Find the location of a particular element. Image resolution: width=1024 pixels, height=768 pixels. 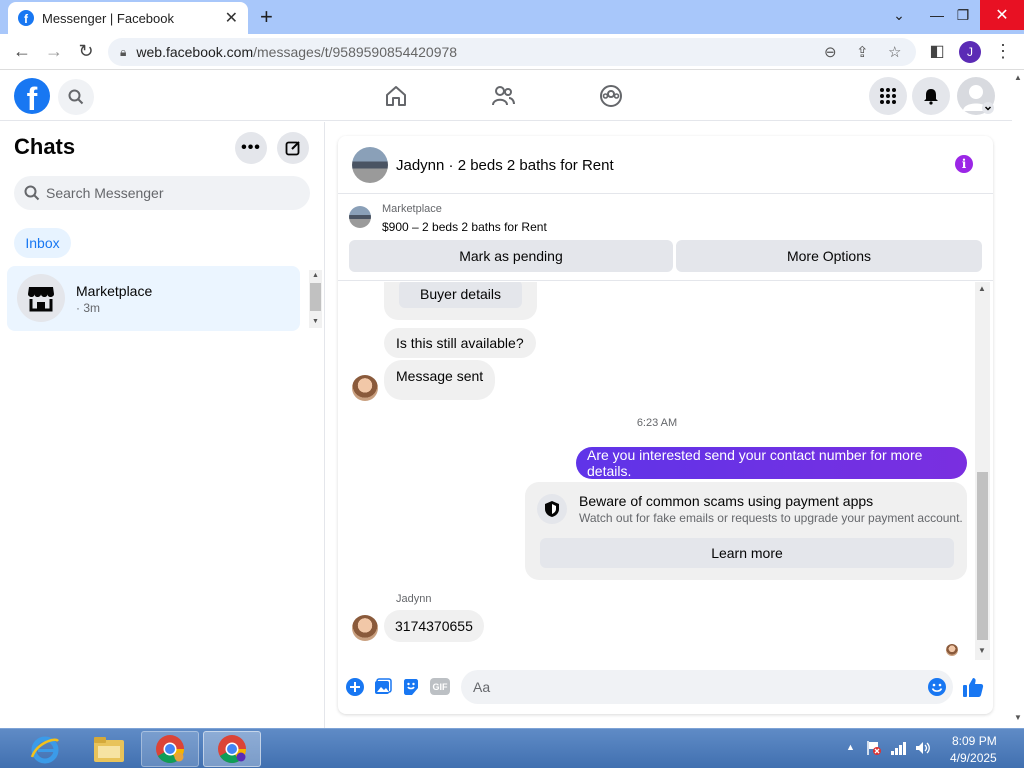

chrome-taskbar-button is located at coordinates (170, 749).